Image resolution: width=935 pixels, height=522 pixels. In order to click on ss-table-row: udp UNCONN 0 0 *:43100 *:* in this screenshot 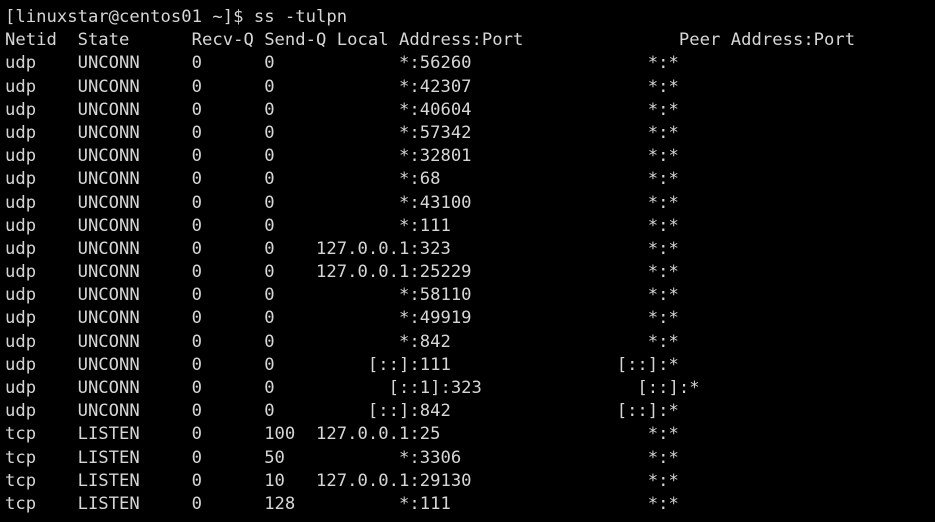, I will do `click(342, 202)`.